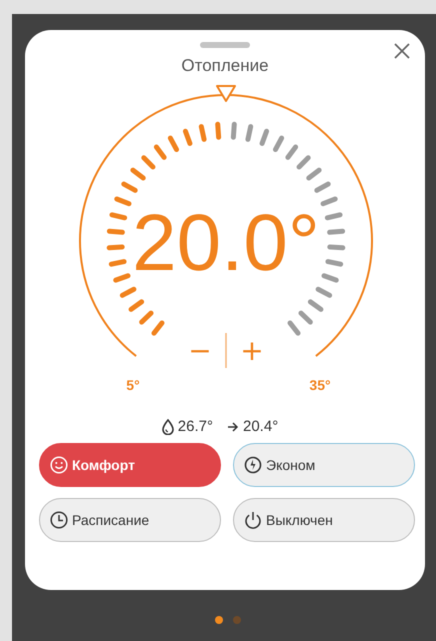 The image size is (436, 641). What do you see at coordinates (59, 465) in the screenshot?
I see `smiley-icon` at bounding box center [59, 465].